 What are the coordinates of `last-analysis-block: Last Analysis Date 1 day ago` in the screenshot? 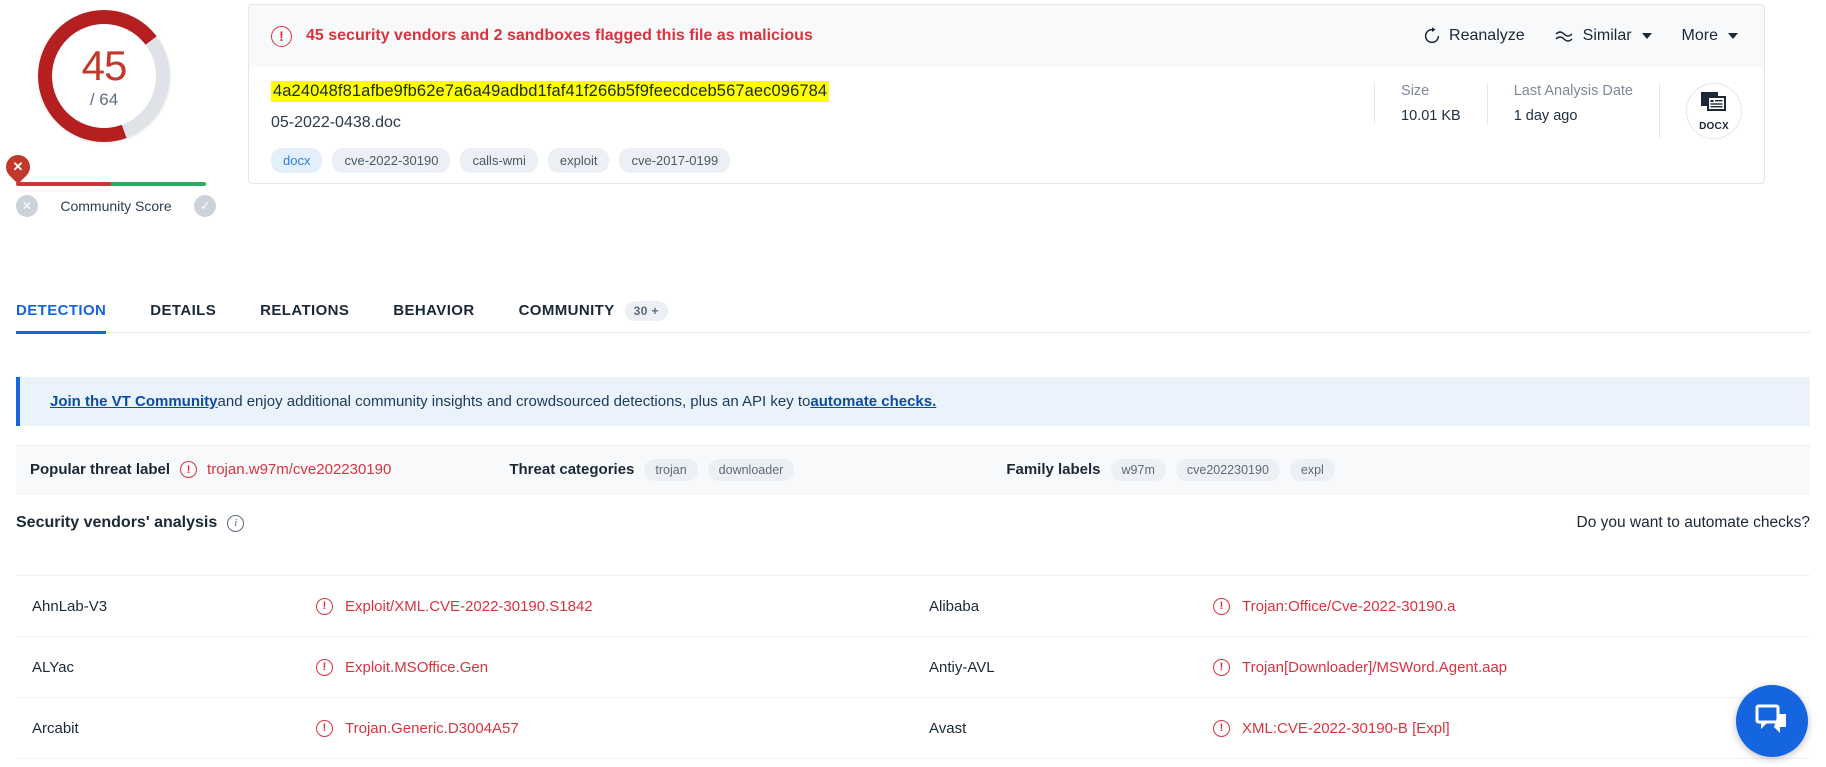 It's located at (1572, 103).